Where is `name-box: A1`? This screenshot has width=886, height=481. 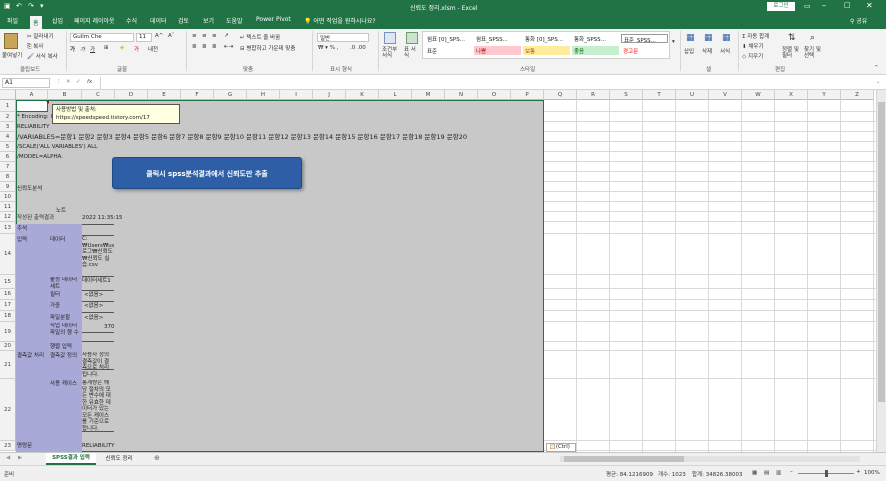 name-box: A1 is located at coordinates (26, 83).